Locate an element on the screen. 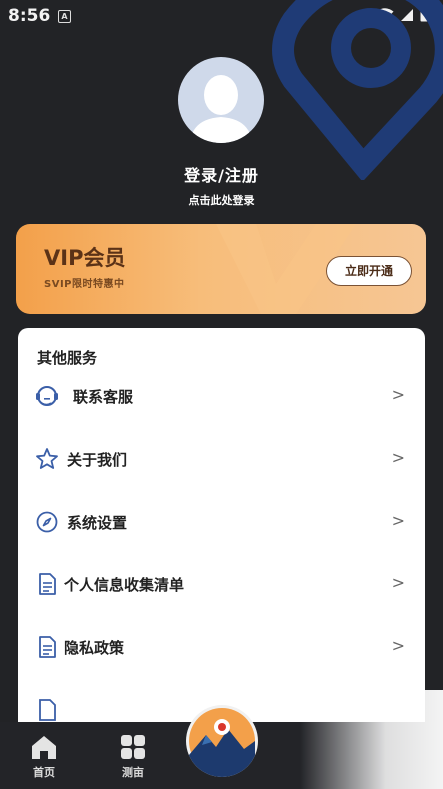 The height and width of the screenshot is (789, 443). vip-title: VIP会员 is located at coordinates (85, 258).